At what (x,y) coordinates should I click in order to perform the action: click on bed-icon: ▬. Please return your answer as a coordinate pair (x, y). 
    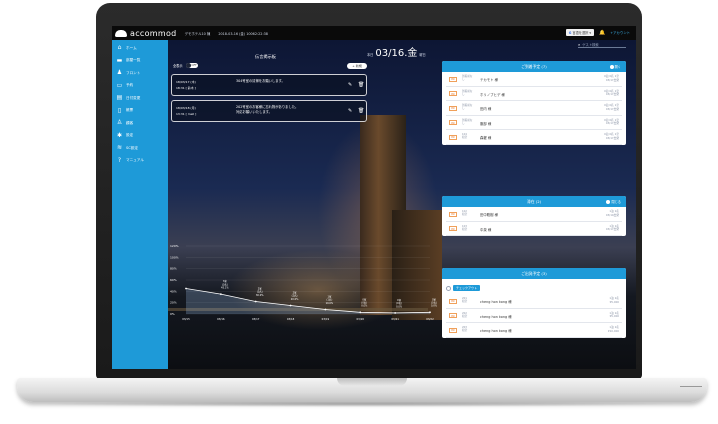
    Looking at the image, I should click on (119, 60).